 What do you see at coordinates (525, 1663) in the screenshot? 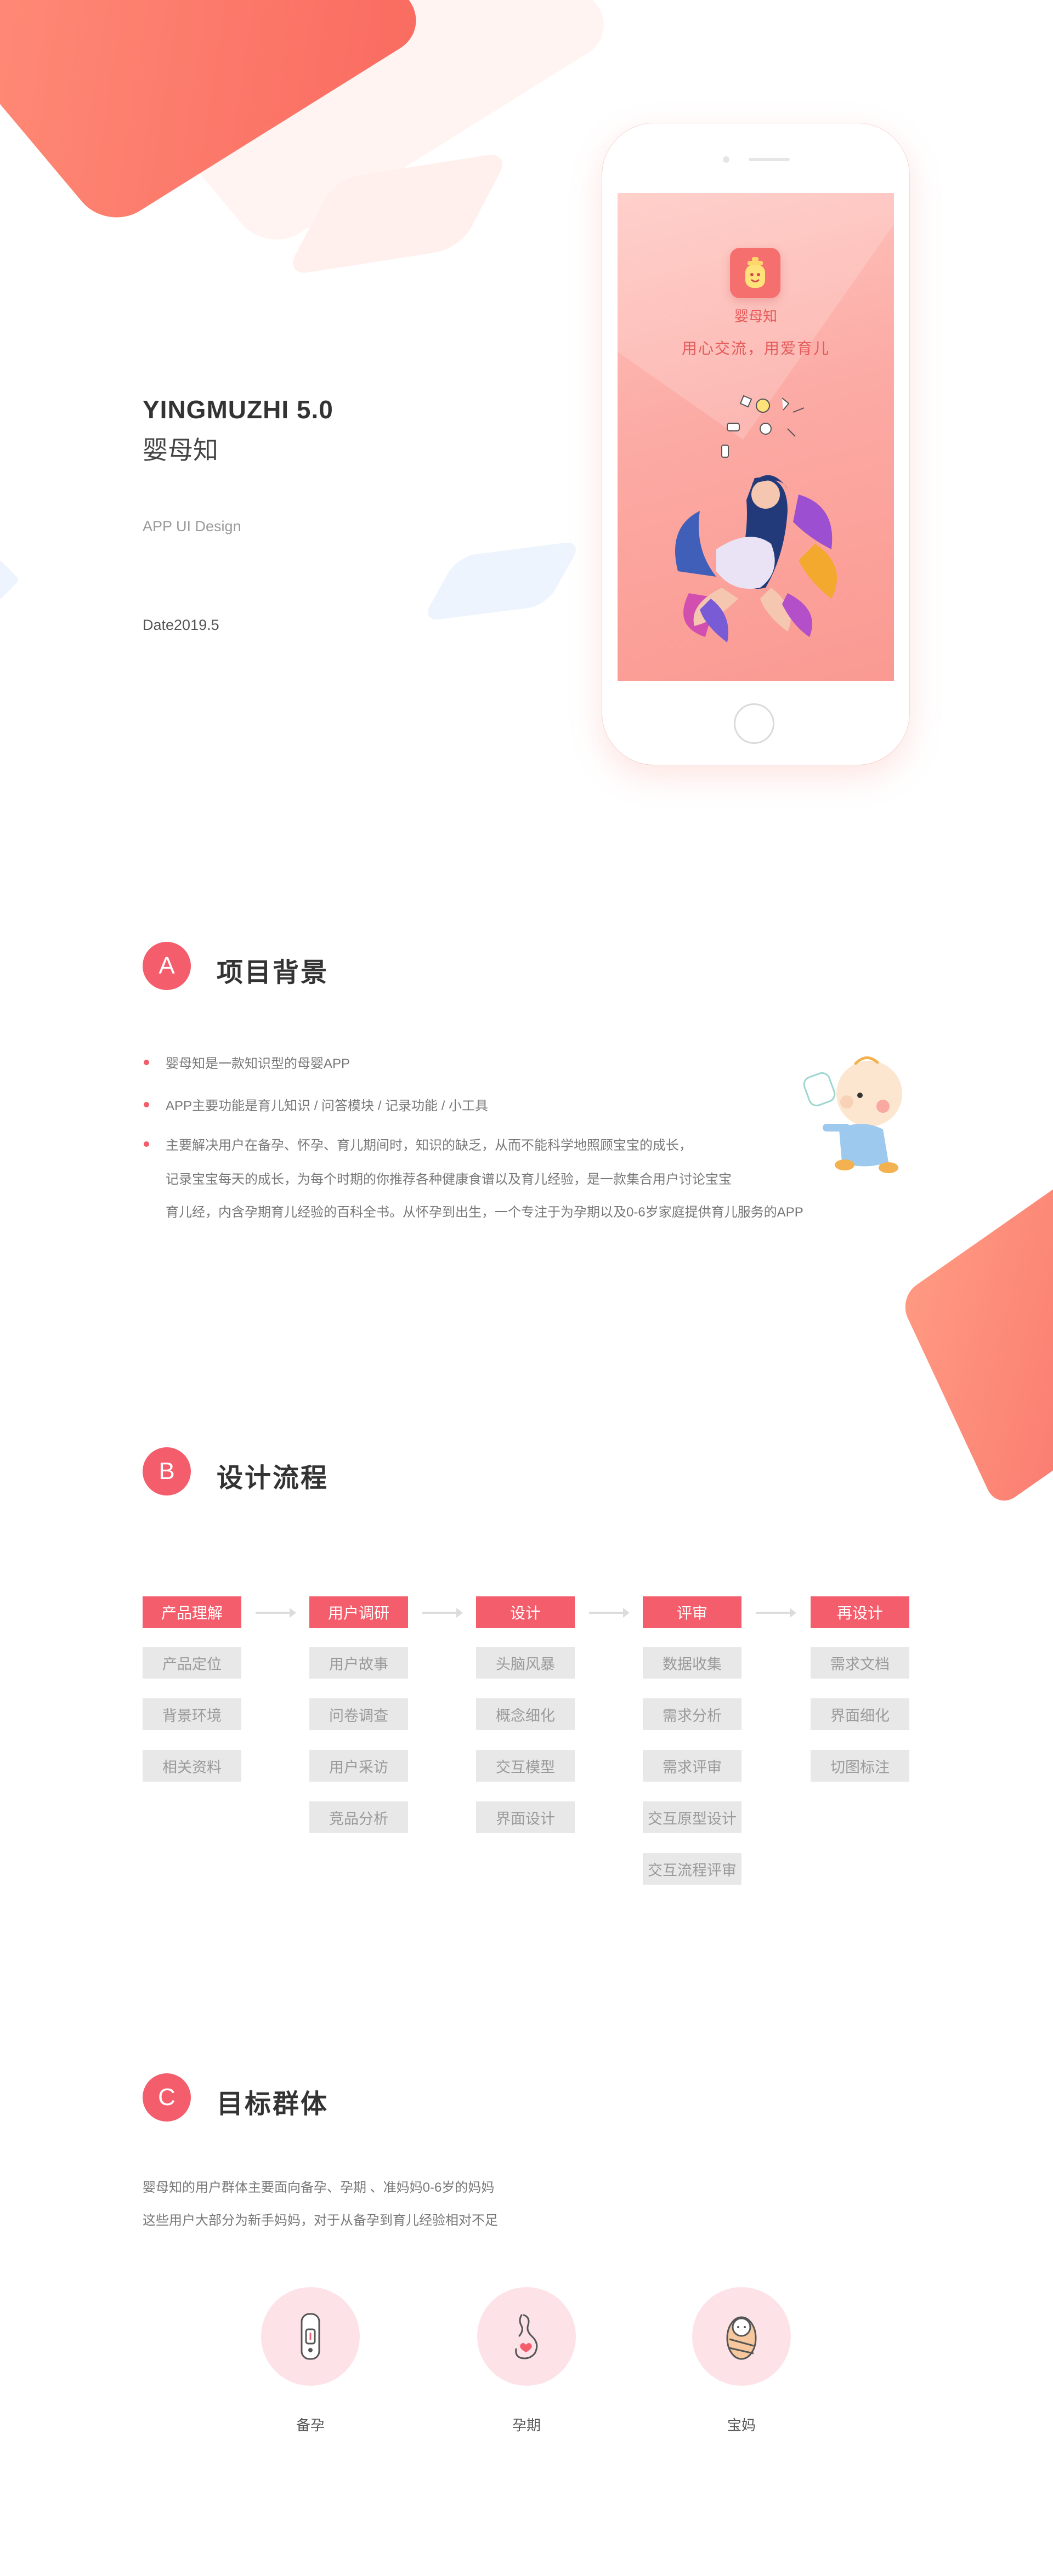
I see `process-item: 头脑风暴` at bounding box center [525, 1663].